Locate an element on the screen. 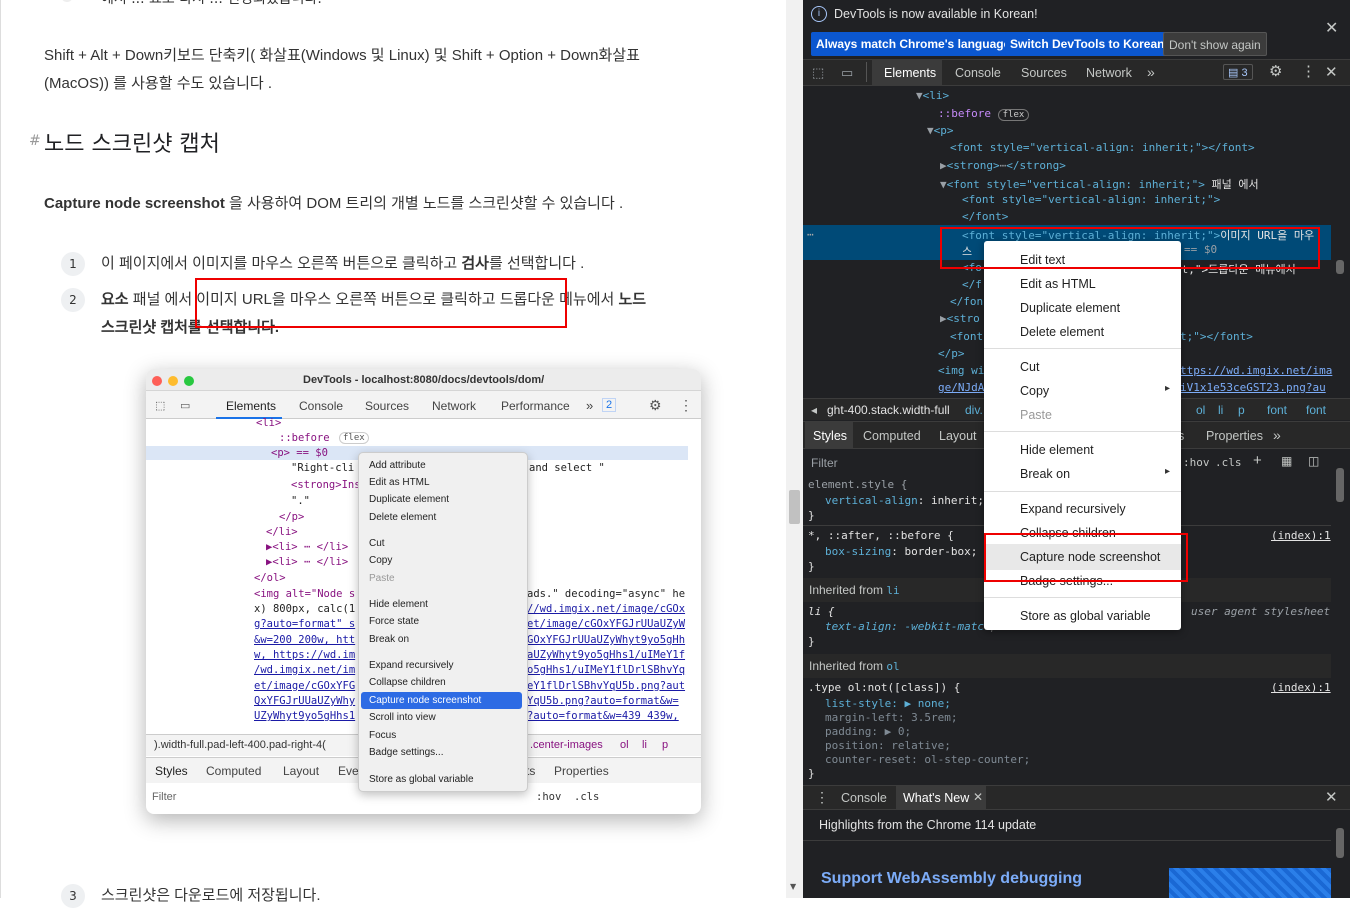 This screenshot has width=1350, height=908. step-text: 스크린샷은 다운로드에 저장됩니다. is located at coordinates (211, 895).